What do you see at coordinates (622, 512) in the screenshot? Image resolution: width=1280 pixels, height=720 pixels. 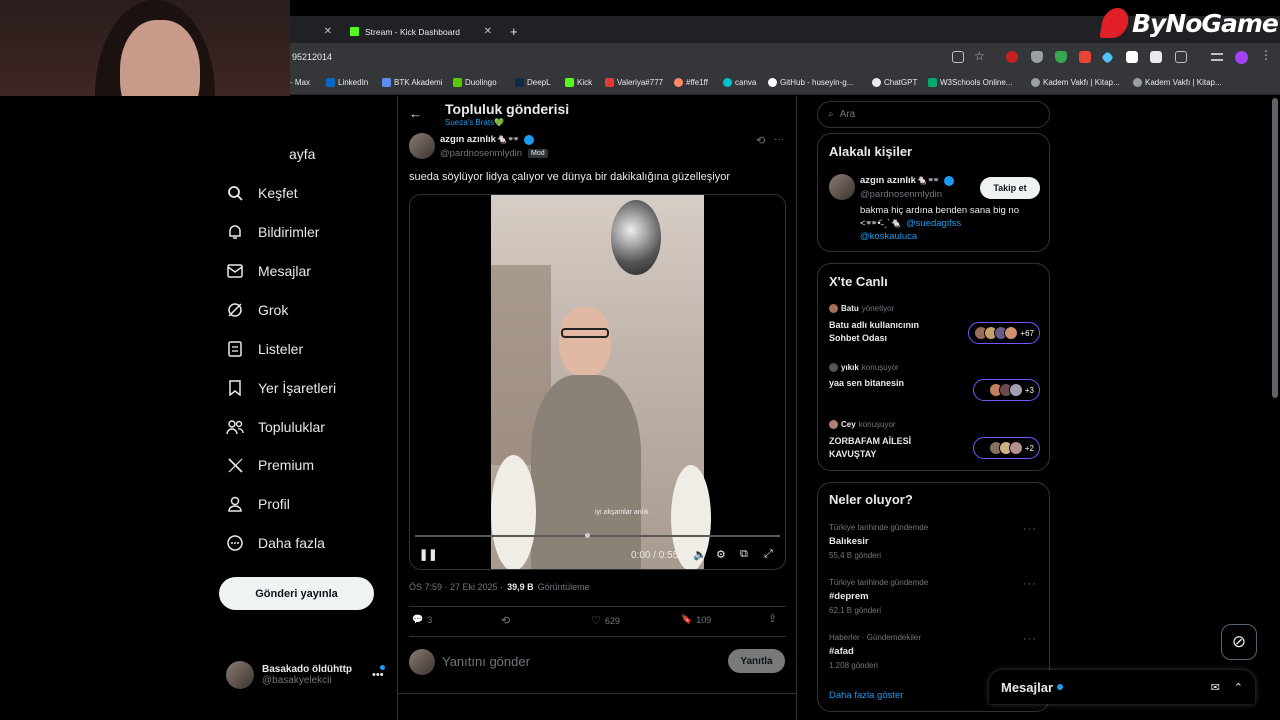 I see `video-caption: iyi akşamlar anlık` at bounding box center [622, 512].